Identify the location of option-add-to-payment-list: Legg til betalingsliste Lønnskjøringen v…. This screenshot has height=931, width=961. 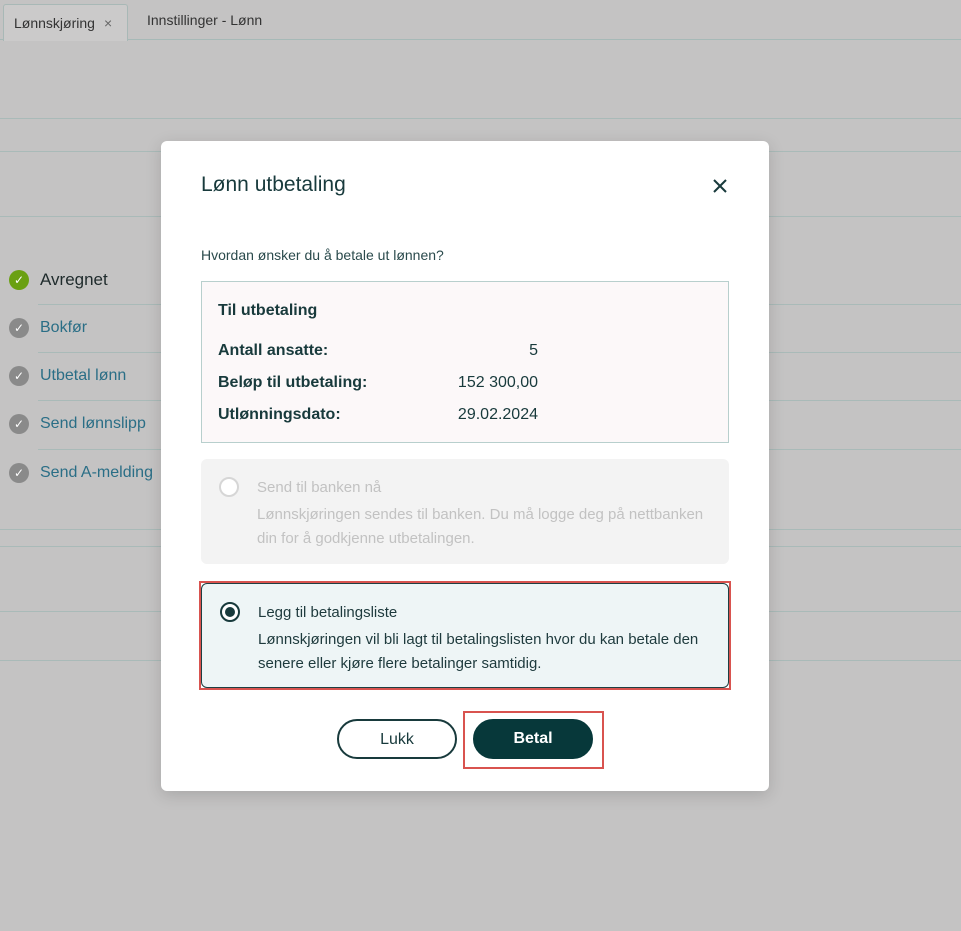
(465, 635).